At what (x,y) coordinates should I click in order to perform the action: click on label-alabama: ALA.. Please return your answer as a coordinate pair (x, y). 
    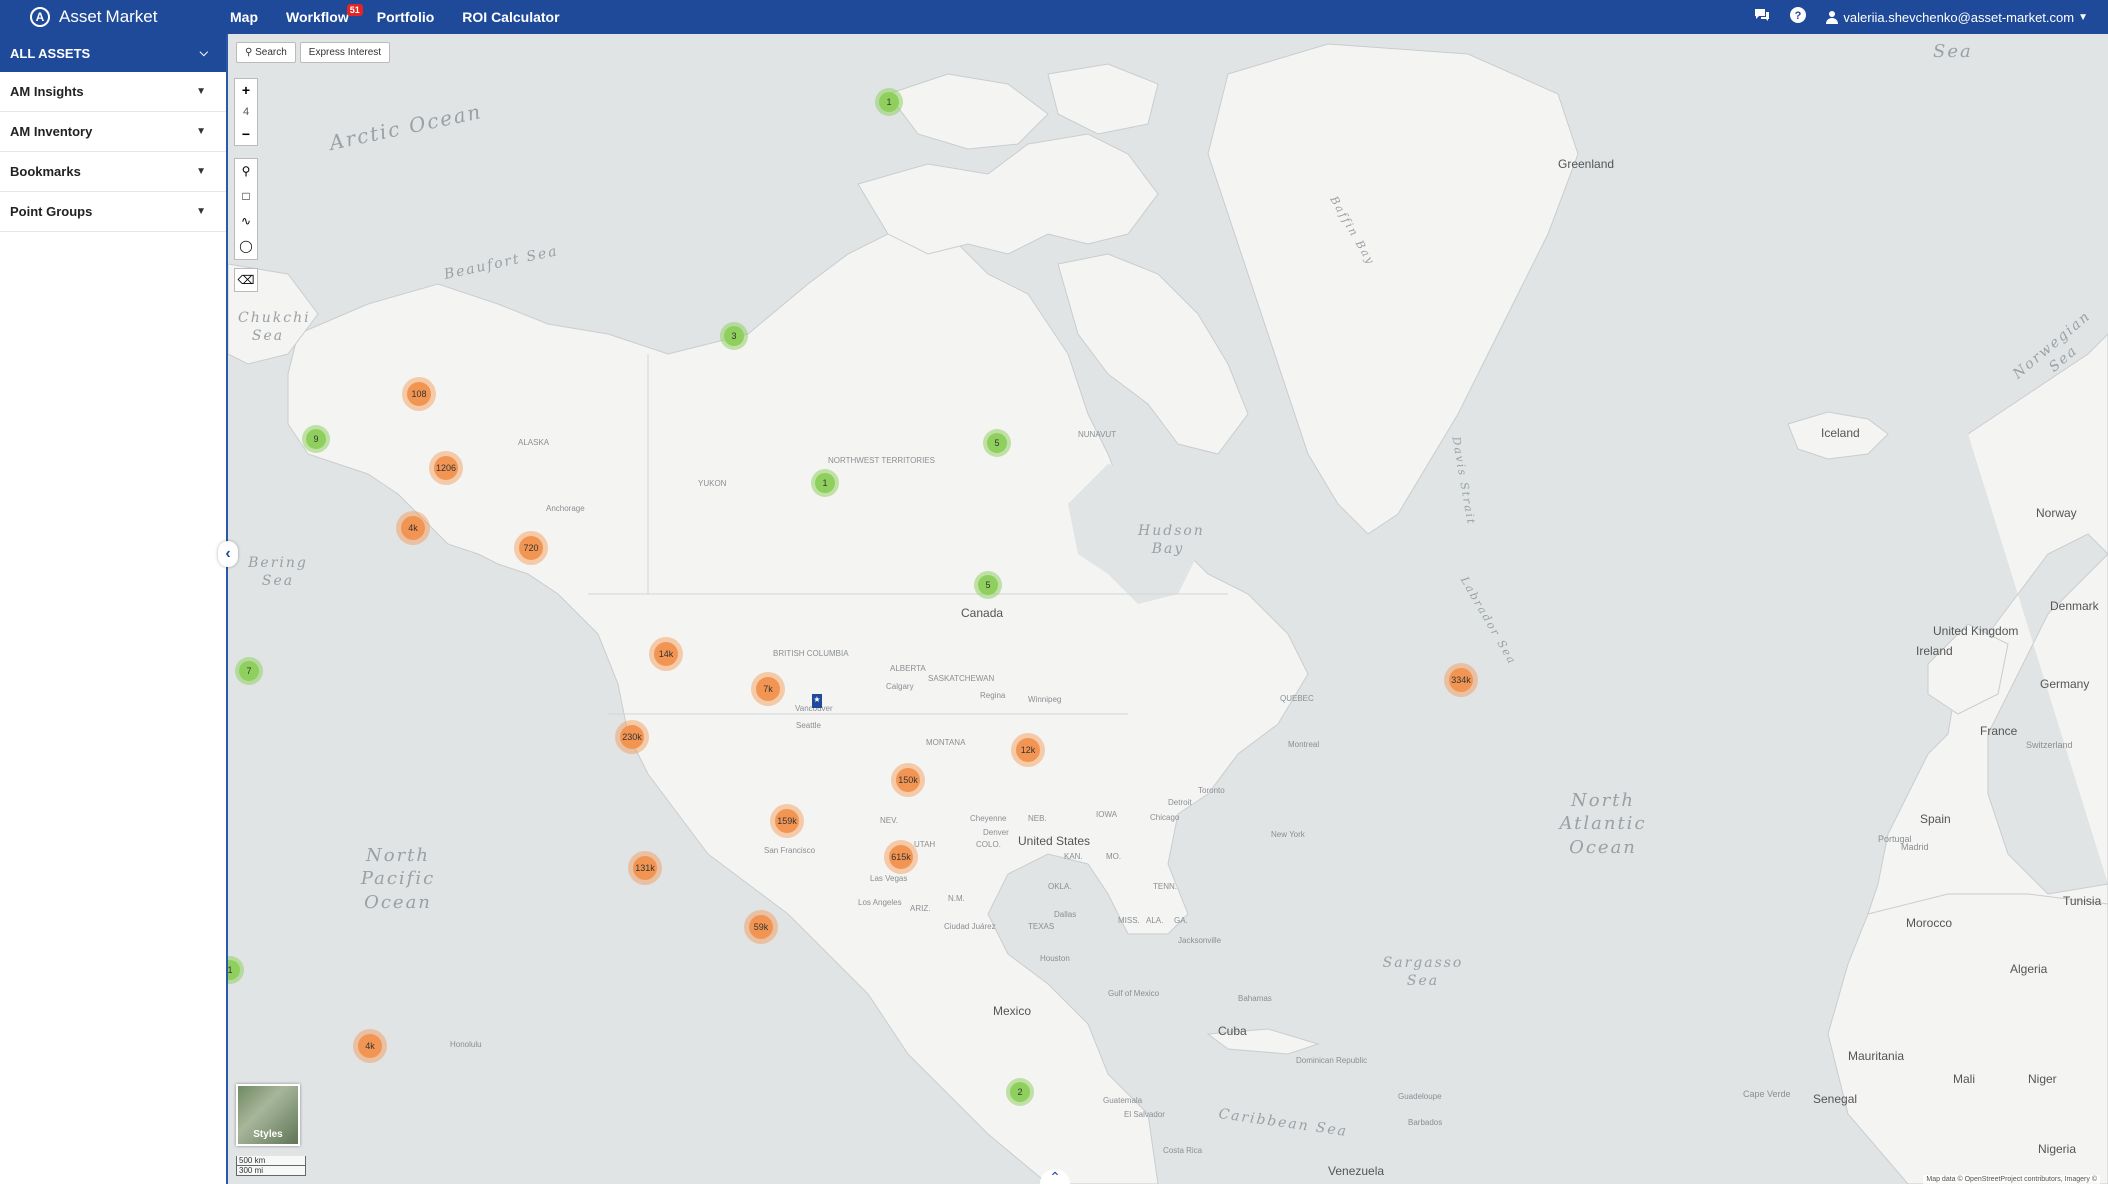
    Looking at the image, I should click on (1155, 920).